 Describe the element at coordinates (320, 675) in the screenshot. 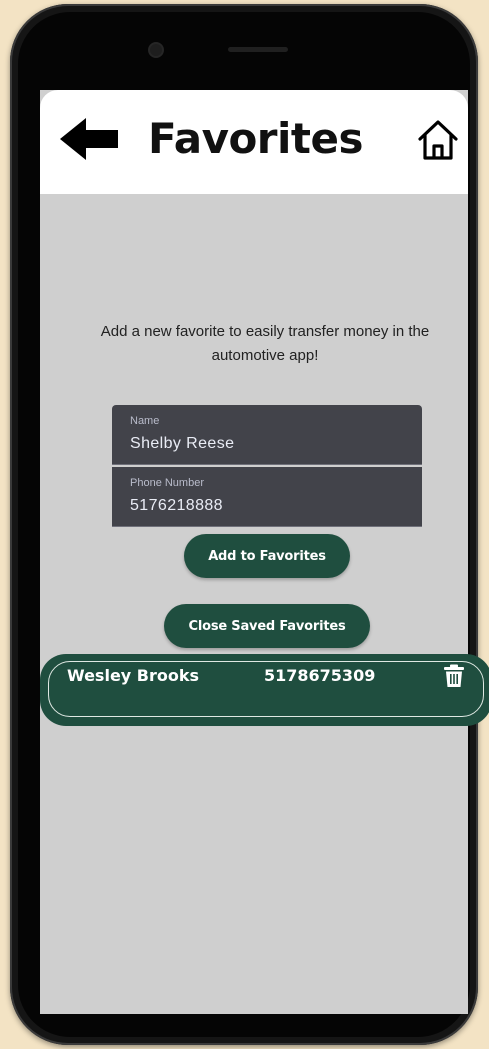

I see `favorite-phone: 5178675309` at that location.